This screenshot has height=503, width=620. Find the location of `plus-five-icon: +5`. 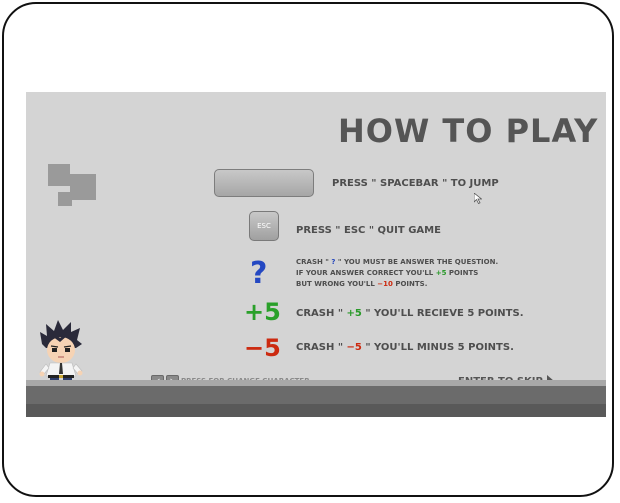

plus-five-icon: +5 is located at coordinates (262, 312).